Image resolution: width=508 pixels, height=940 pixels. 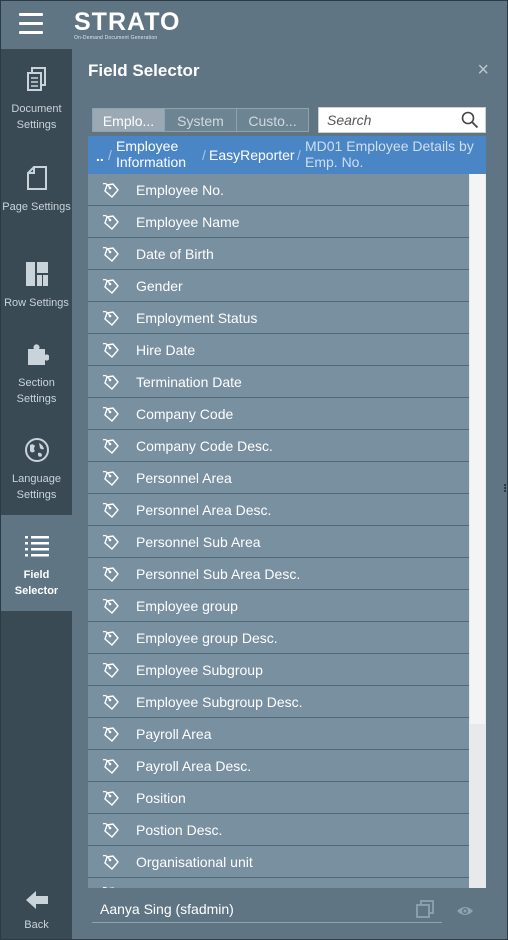 I want to click on user-footer: Aanya Sing (sfadmin), so click(x=267, y=910).